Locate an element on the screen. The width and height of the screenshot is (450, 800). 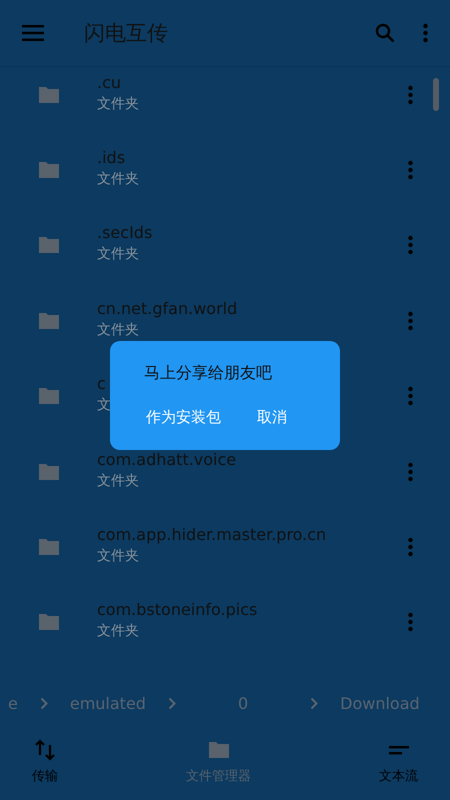
file-name: com.bstoneinfo.pics is located at coordinates (177, 610).